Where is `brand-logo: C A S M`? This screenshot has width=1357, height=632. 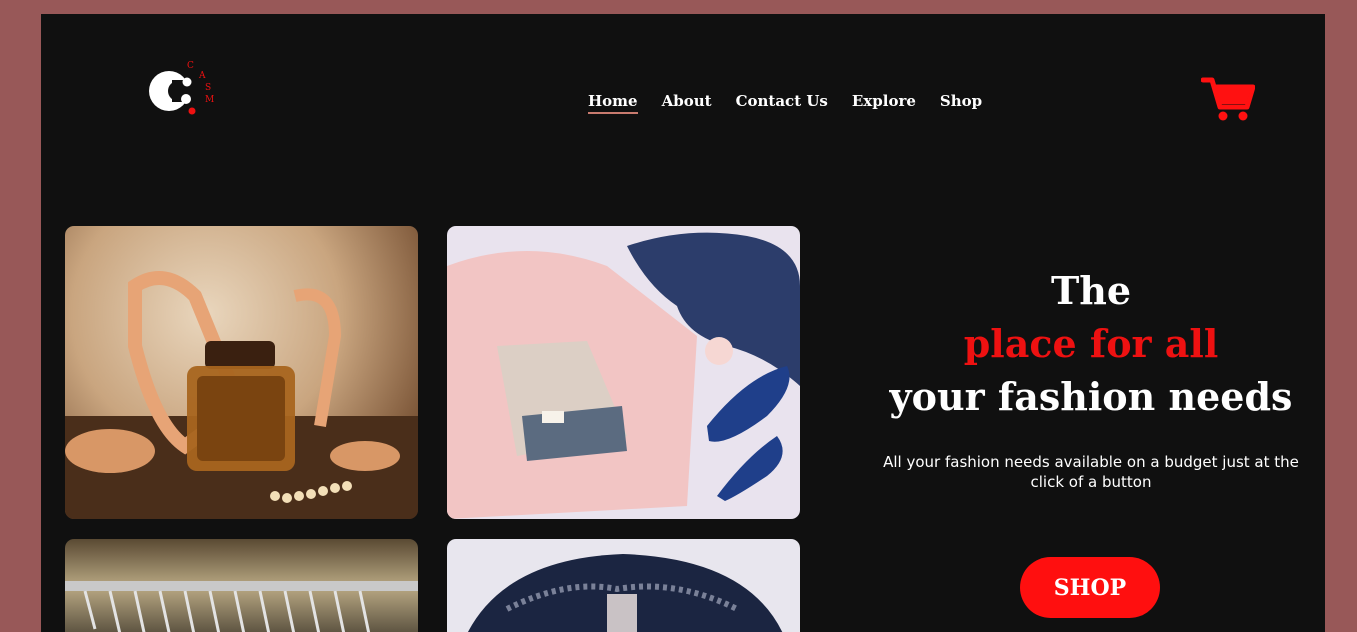 brand-logo: C A S M is located at coordinates (184, 90).